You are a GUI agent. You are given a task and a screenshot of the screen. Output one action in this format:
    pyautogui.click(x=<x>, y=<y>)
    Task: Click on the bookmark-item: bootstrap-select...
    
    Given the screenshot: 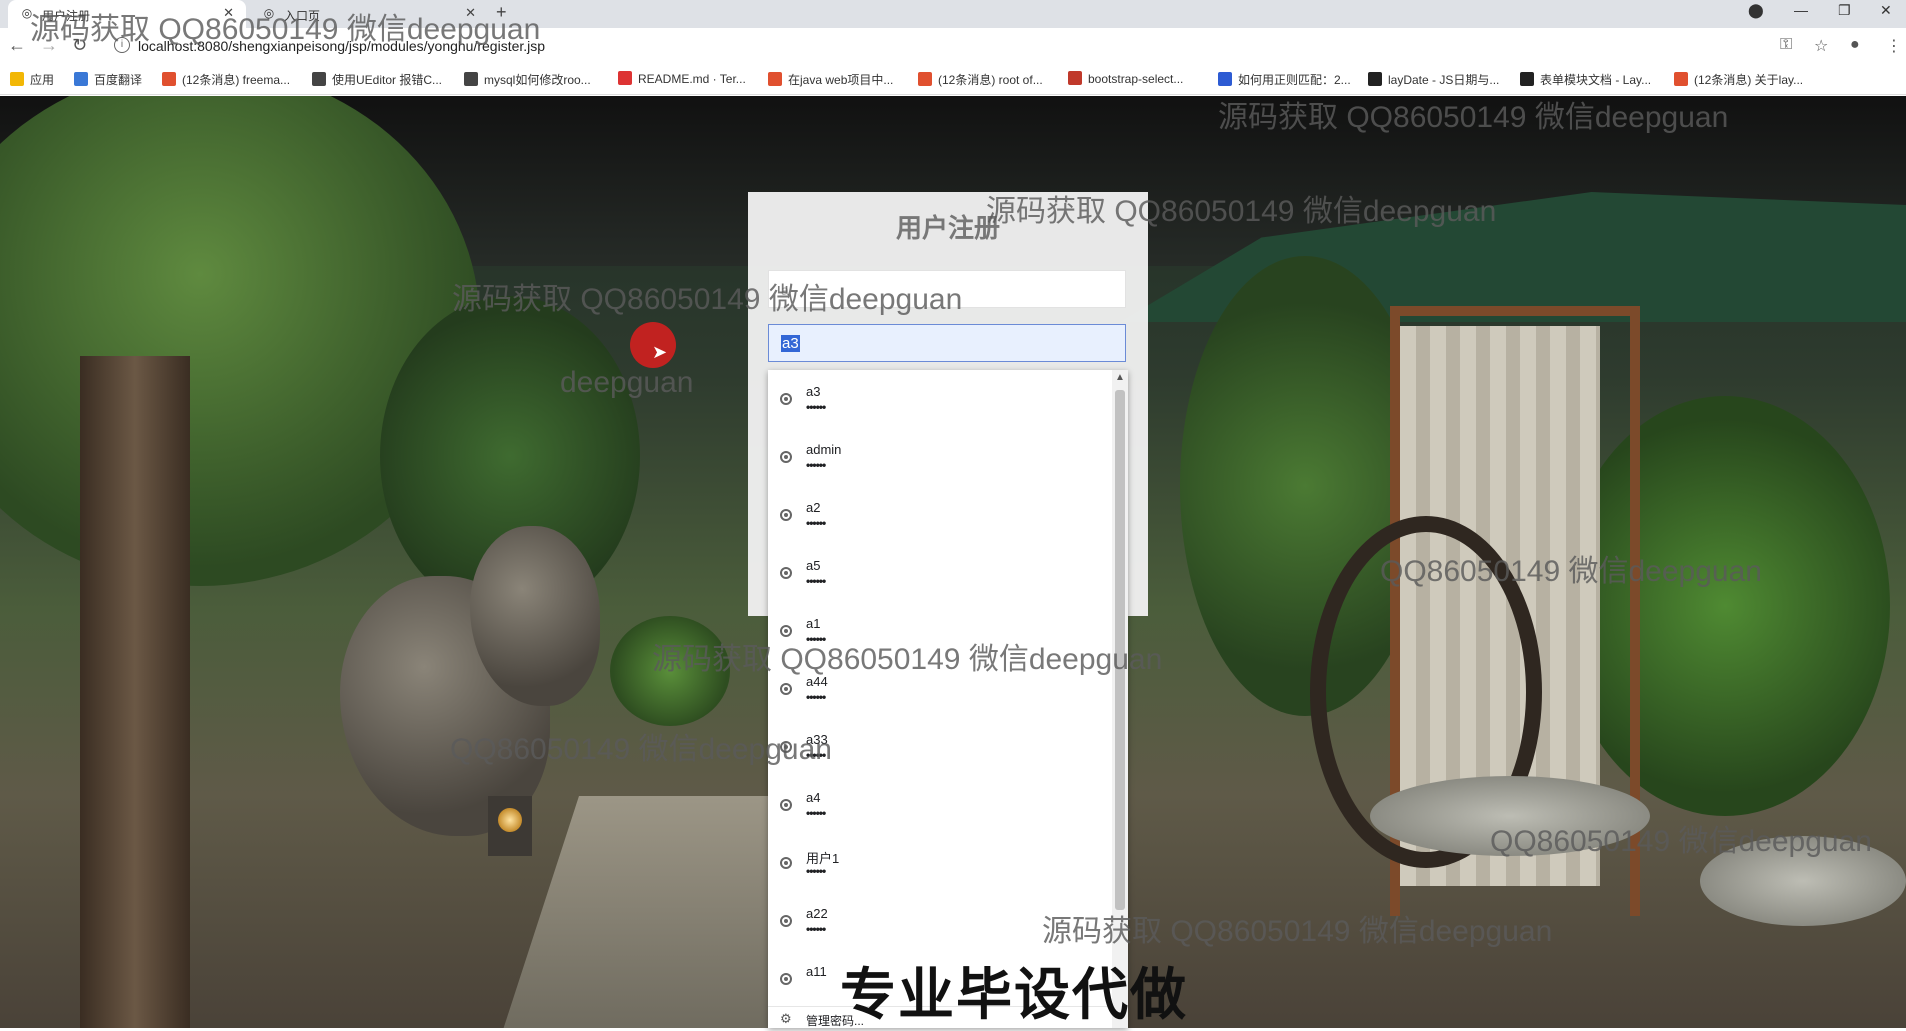 What is the action you would take?
    pyautogui.click(x=1125, y=78)
    